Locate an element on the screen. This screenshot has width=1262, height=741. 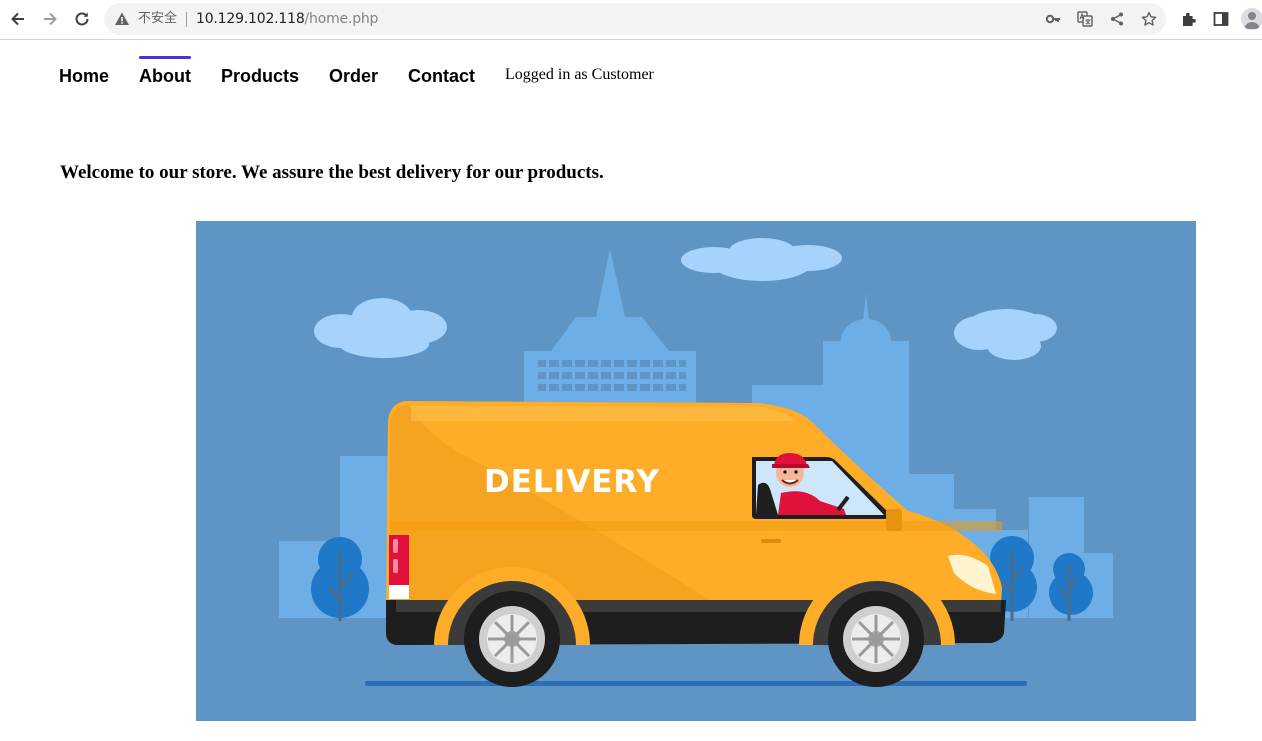
security-label: 不安全 is located at coordinates (157, 19).